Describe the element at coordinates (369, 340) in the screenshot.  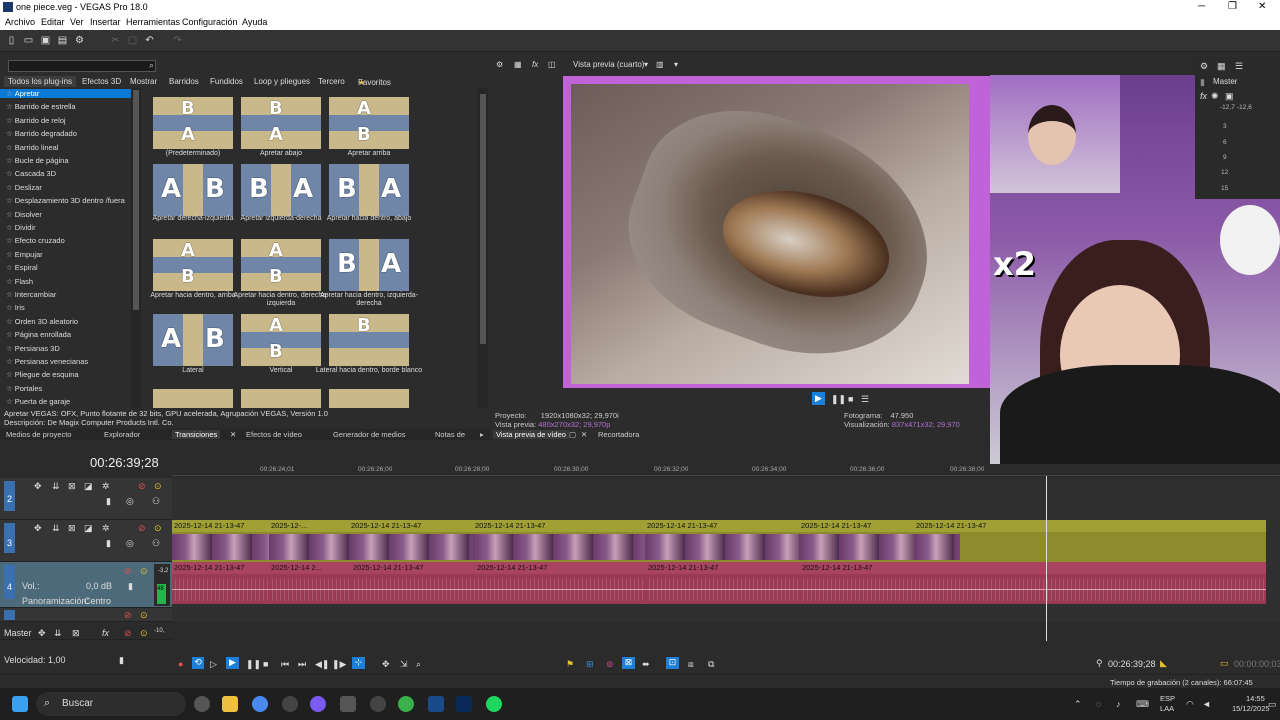
I see `transition-preset-thumbnail: B` at that location.